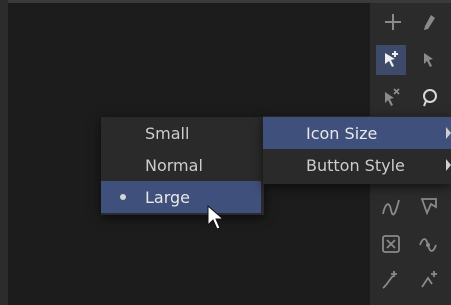  Describe the element at coordinates (391, 98) in the screenshot. I see `select-remove-icon` at that location.